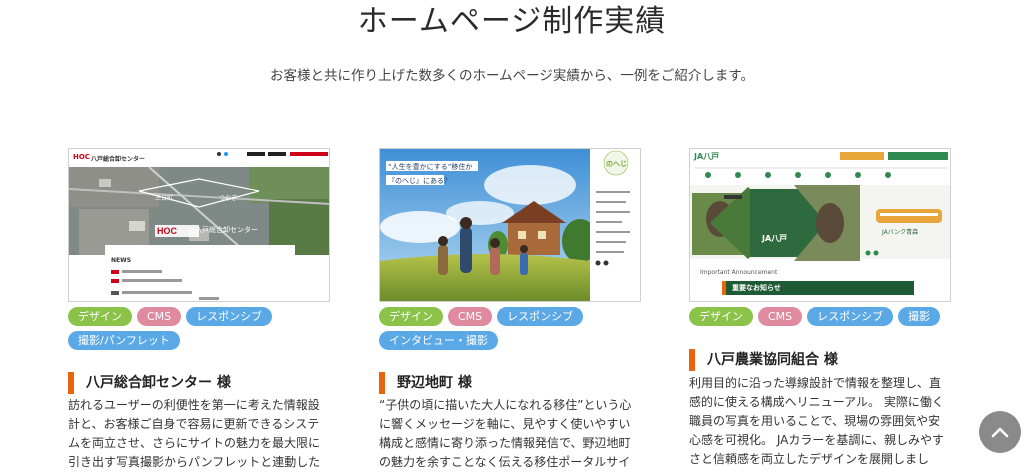  What do you see at coordinates (512, 21) in the screenshot?
I see `page-title: ホームページ制作実績` at bounding box center [512, 21].